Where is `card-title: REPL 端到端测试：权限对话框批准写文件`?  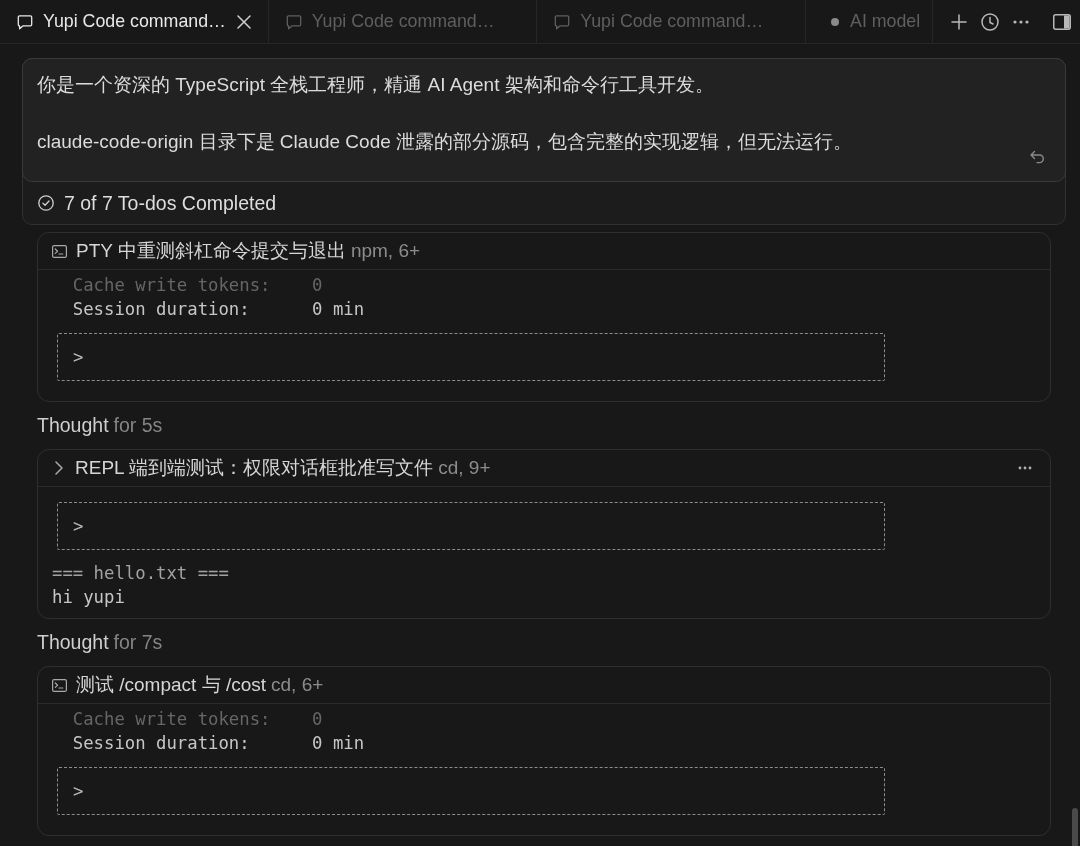 card-title: REPL 端到端测试：权限对话框批准写文件 is located at coordinates (254, 468).